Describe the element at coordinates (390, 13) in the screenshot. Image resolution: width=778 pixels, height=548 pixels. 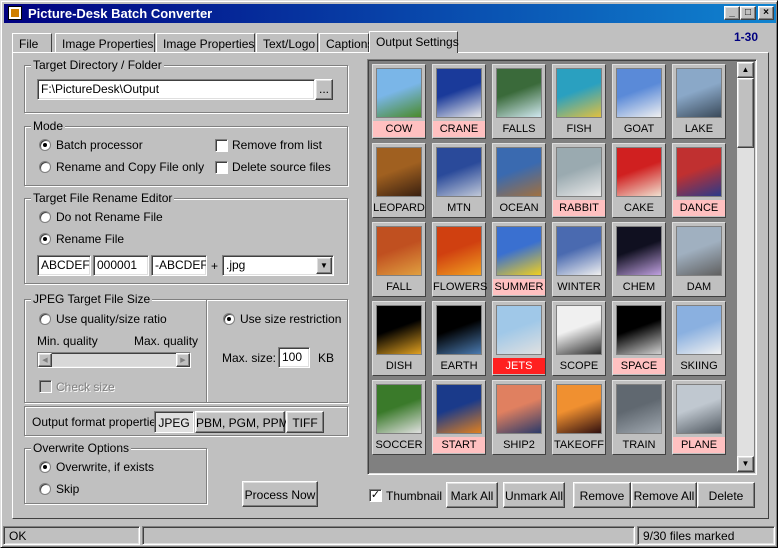
I see `title-bar: Picture-Desk Batch Converter _ □ ×` at that location.